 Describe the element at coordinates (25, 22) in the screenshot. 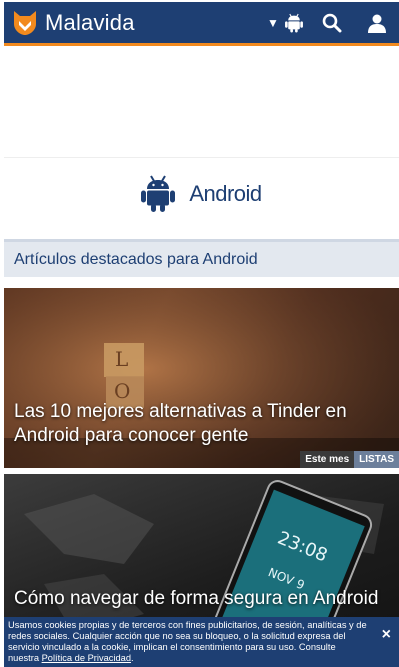

I see `fox-logo-icon` at that location.